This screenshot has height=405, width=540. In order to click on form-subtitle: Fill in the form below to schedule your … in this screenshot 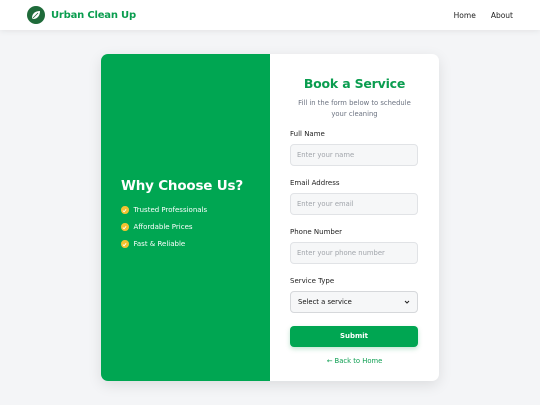, I will do `click(354, 108)`.